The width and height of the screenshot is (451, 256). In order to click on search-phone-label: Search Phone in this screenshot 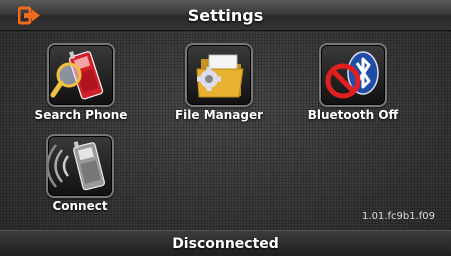, I will do `click(81, 115)`.